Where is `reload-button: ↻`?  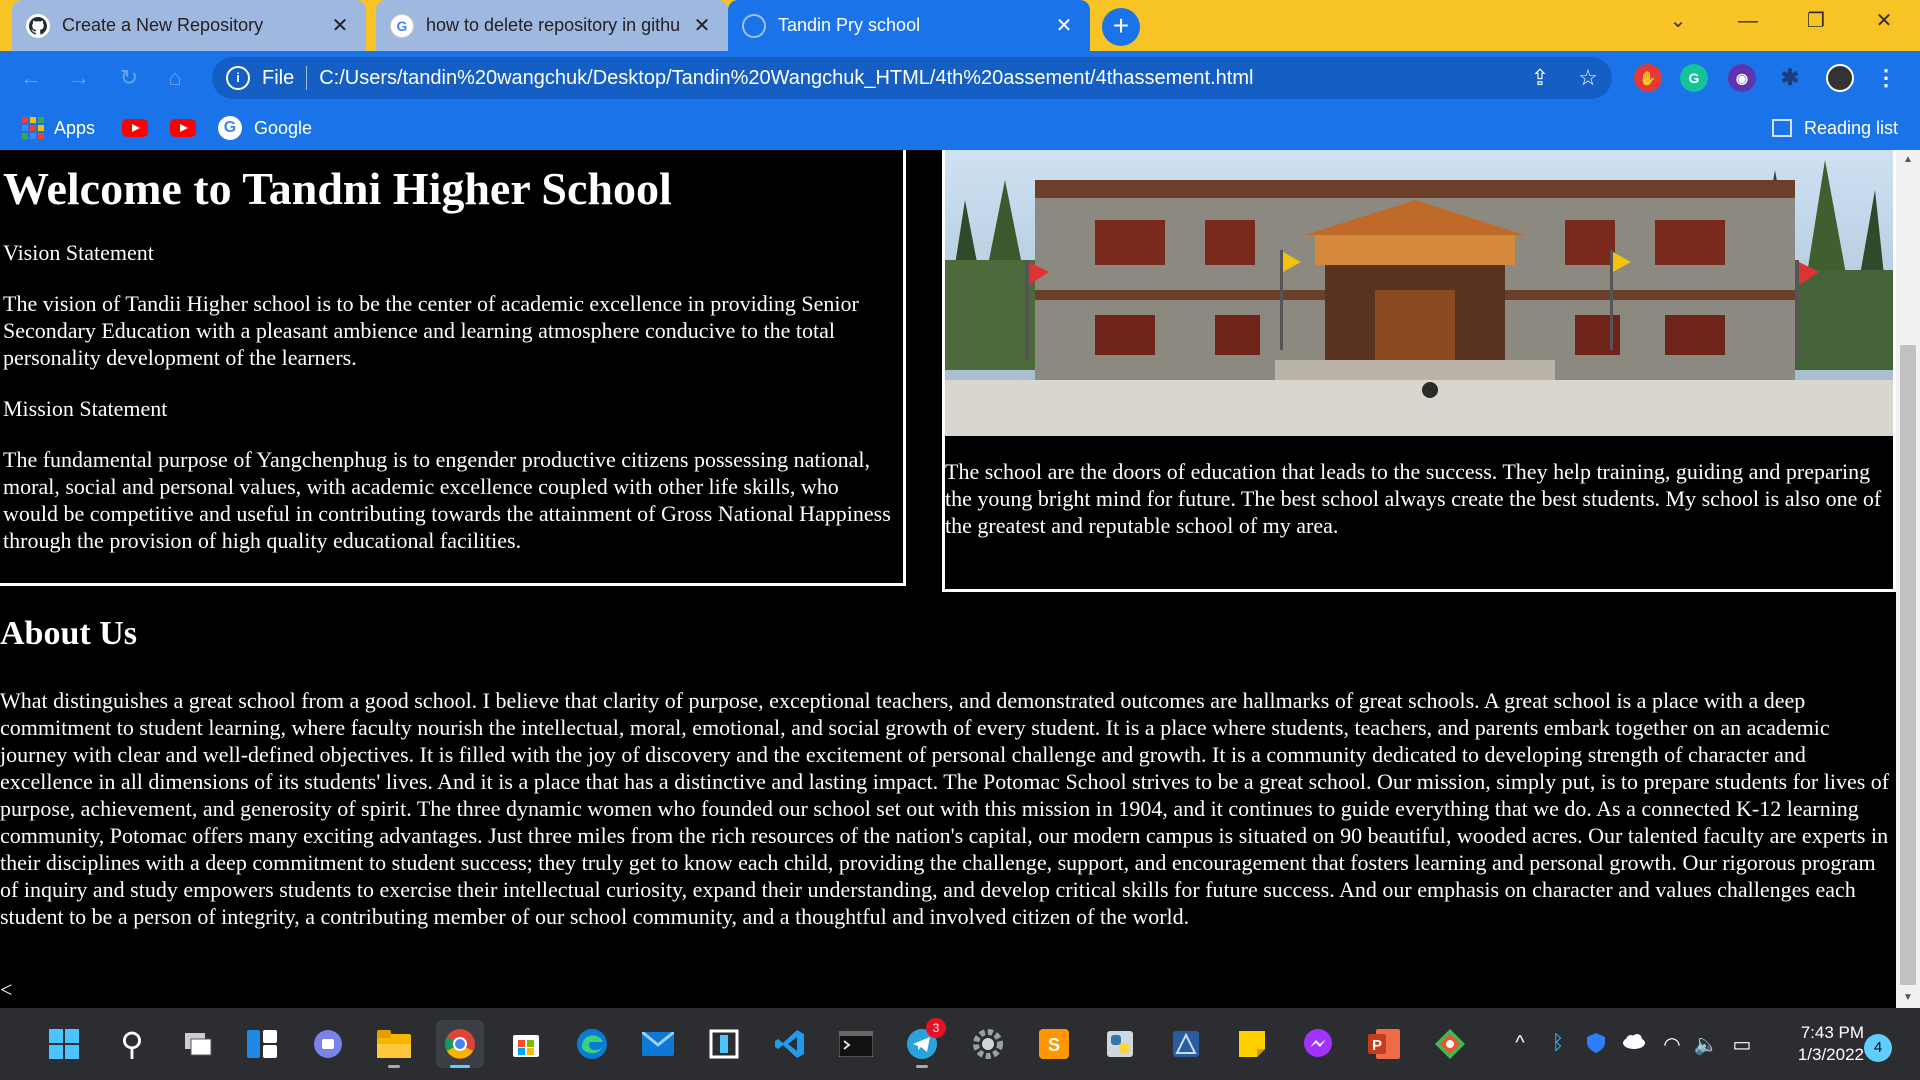 reload-button: ↻ is located at coordinates (129, 78).